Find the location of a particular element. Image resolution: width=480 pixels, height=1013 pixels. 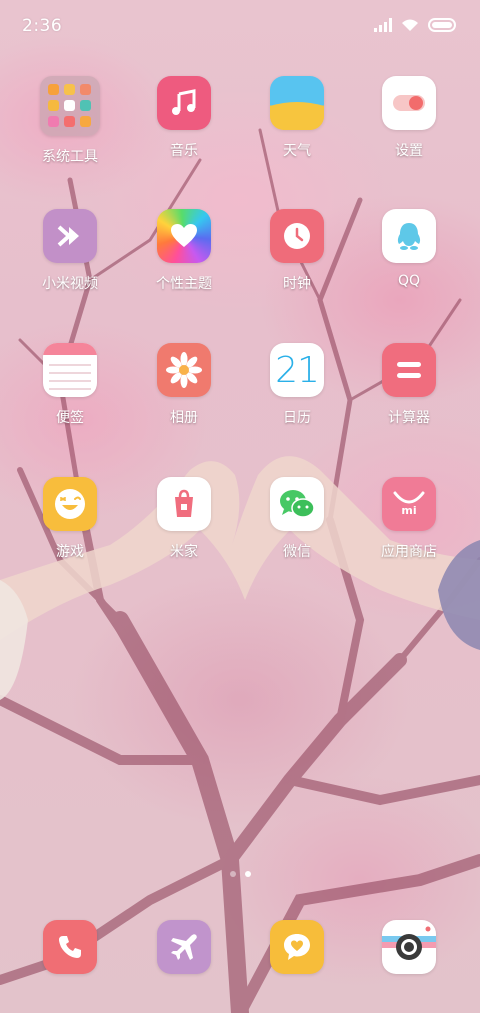

app-mijia: 米家 is located at coordinates (184, 519).